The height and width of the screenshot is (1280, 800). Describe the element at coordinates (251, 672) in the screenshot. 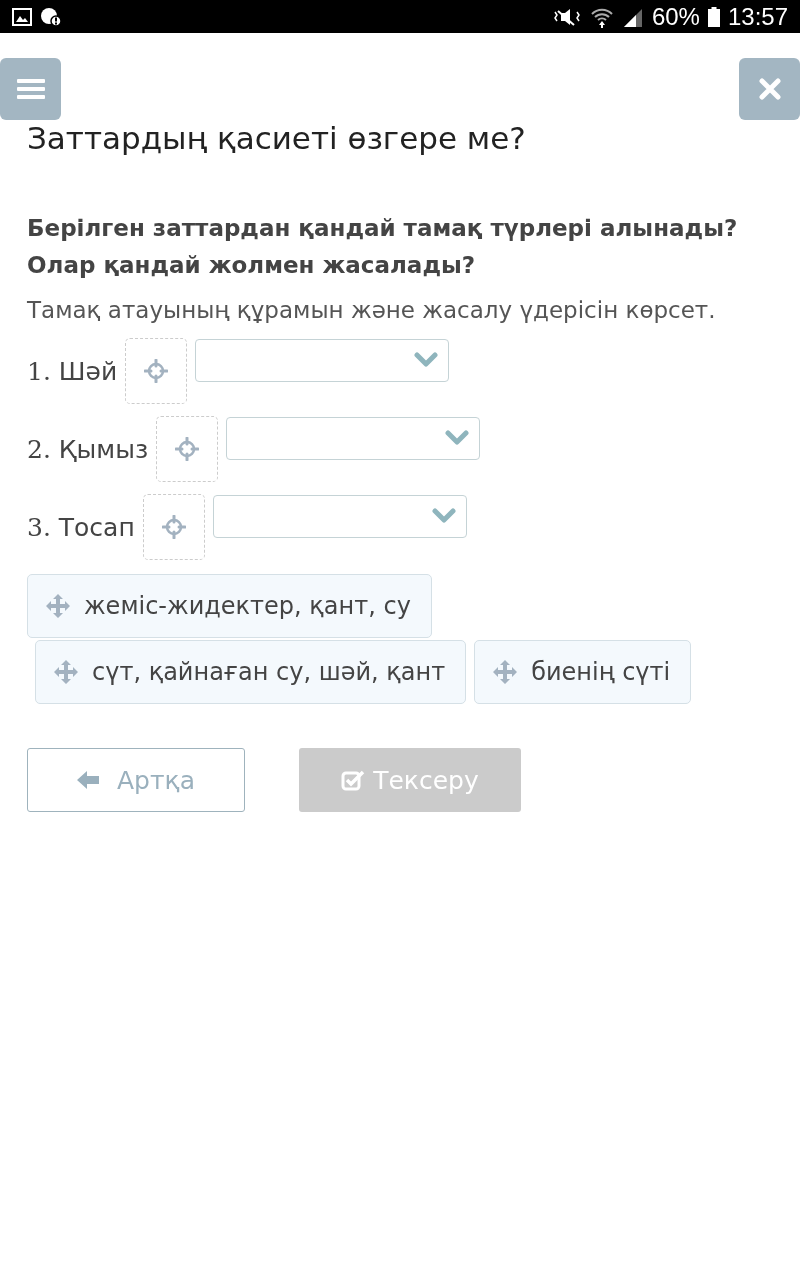

I see `answer-chip: сүт, қайнаған су, шәй, қант` at that location.